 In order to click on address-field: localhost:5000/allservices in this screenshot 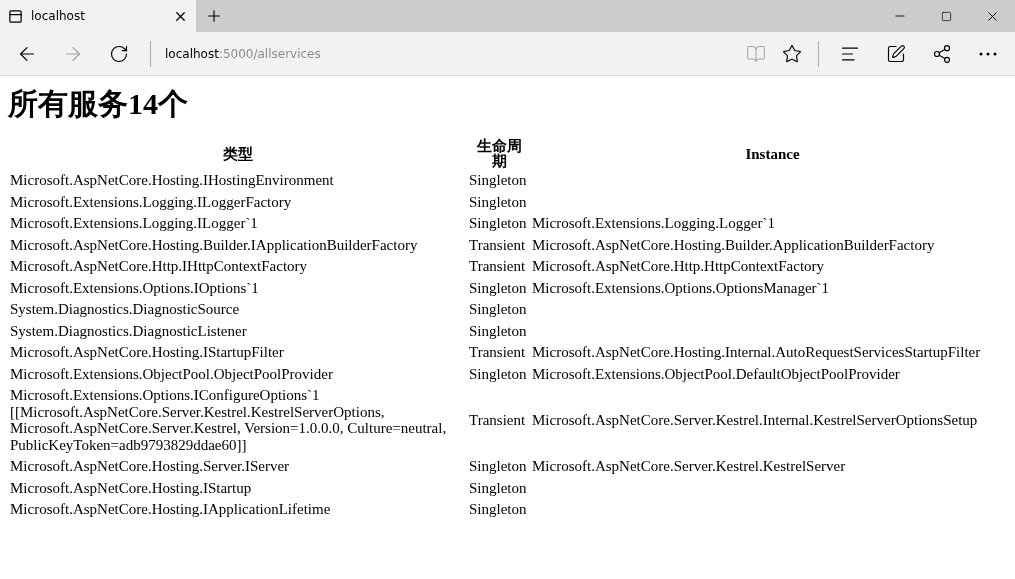, I will do `click(243, 53)`.